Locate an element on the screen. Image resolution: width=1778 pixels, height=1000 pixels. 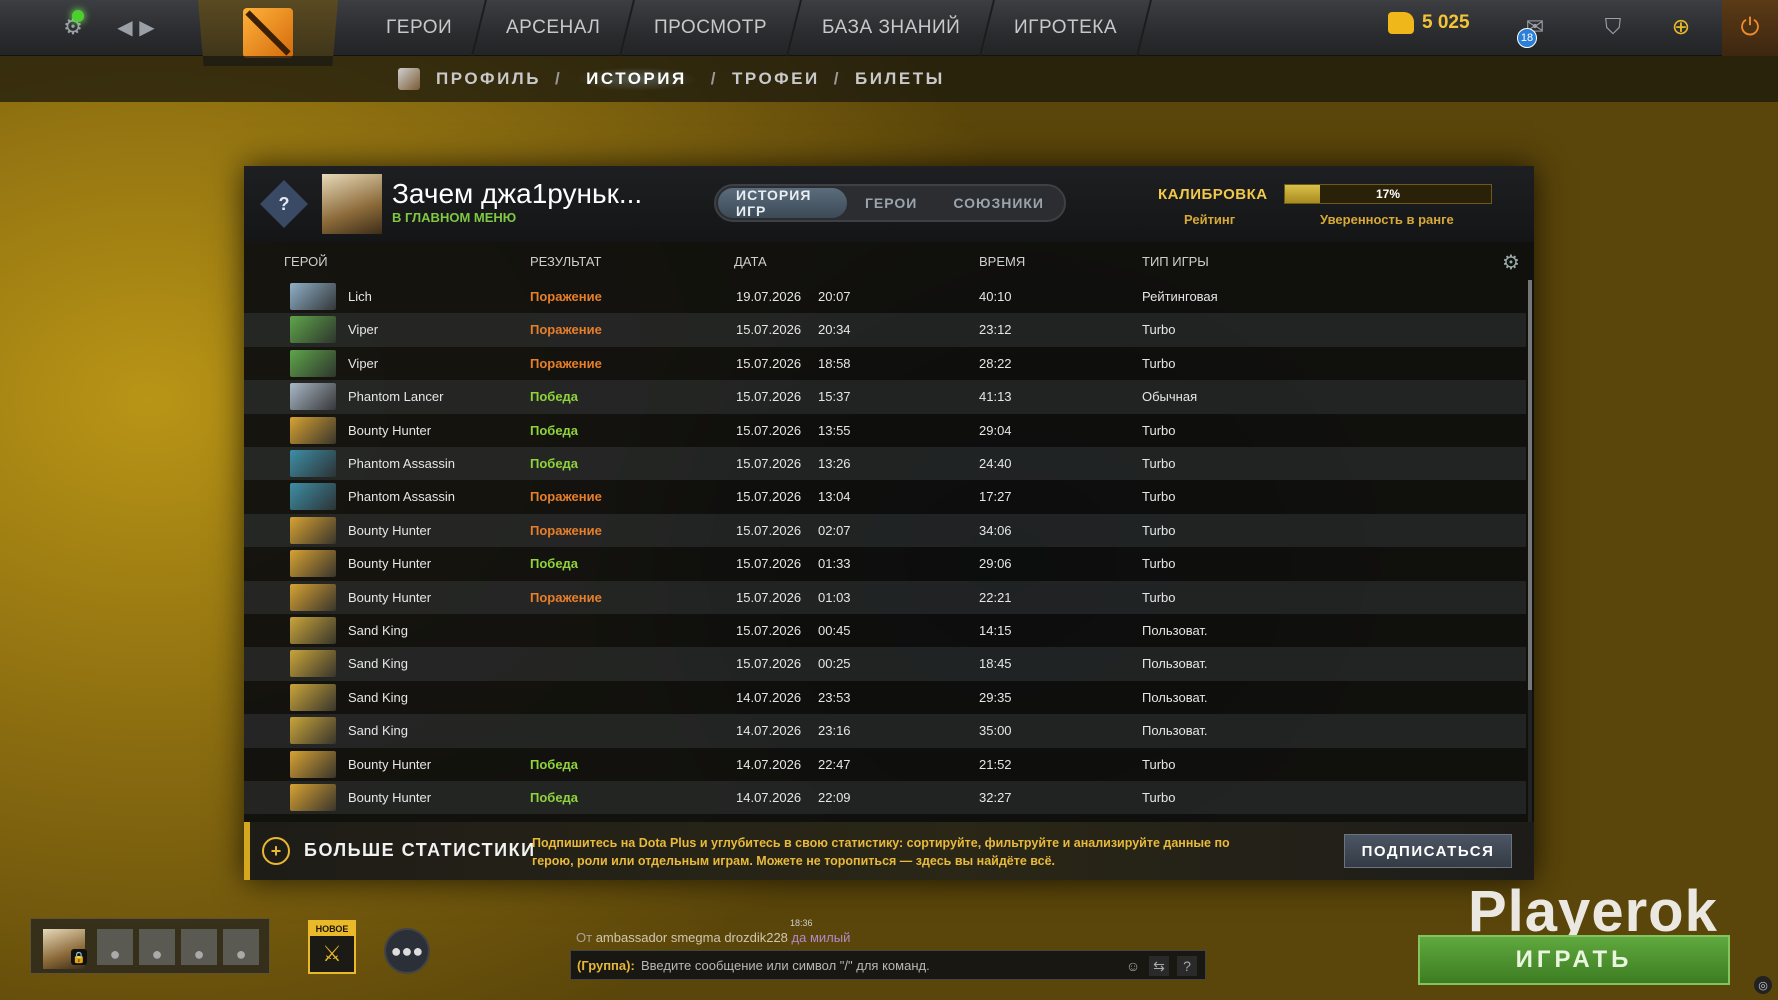
match-duration: 14:15 is located at coordinates (995, 630).